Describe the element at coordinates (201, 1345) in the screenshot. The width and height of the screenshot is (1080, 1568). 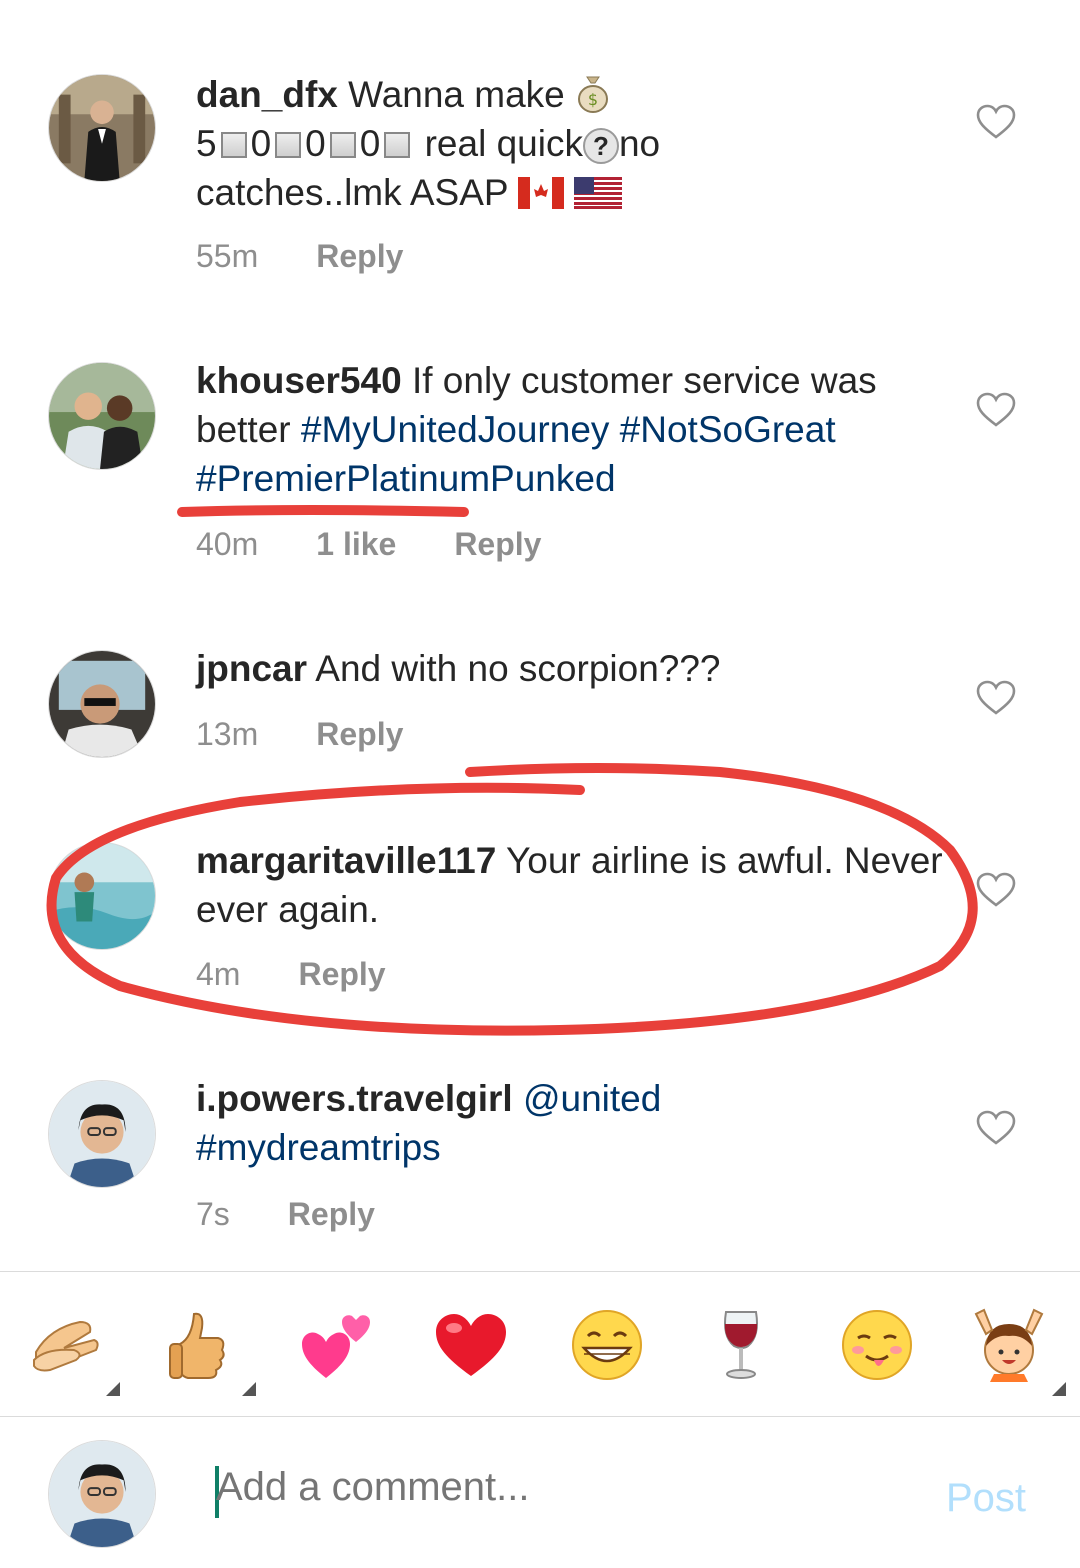
I see `thumbs-up-icon` at that location.